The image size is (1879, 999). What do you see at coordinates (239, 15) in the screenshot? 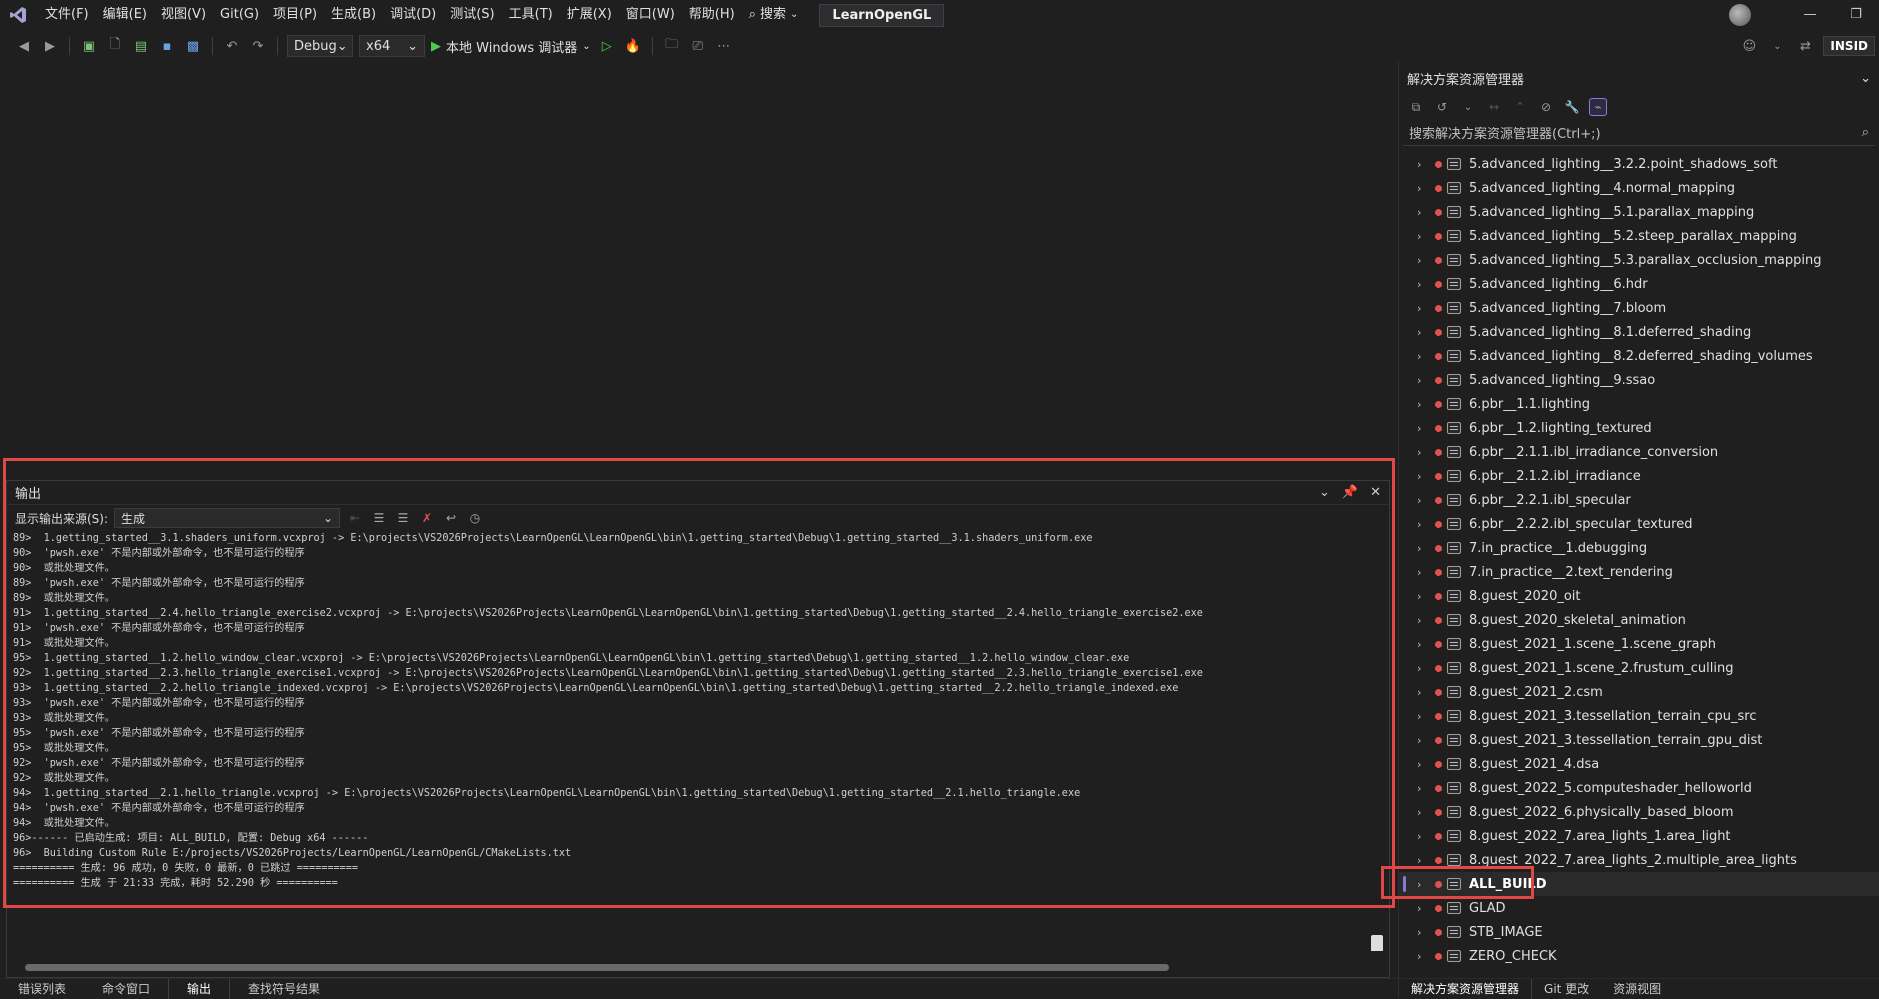
I see `menu-item: Git(G)` at bounding box center [239, 15].